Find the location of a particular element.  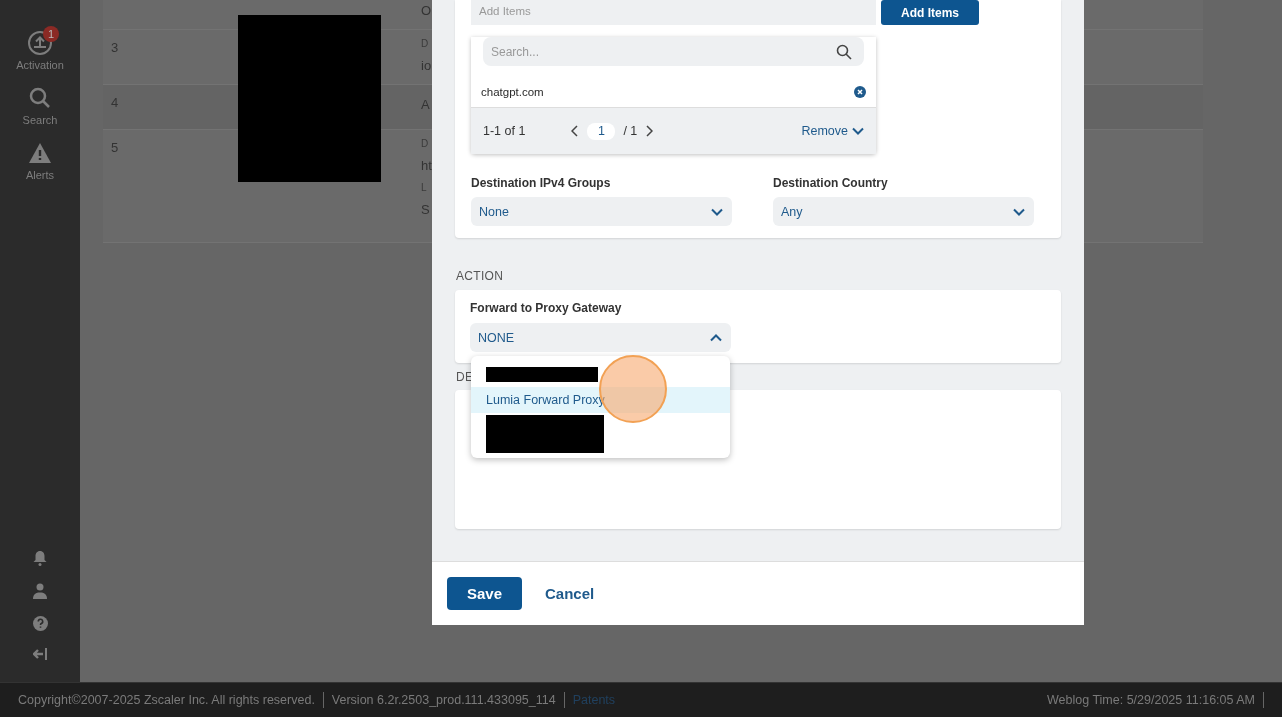

add-items-button: Add Items is located at coordinates (930, 12).